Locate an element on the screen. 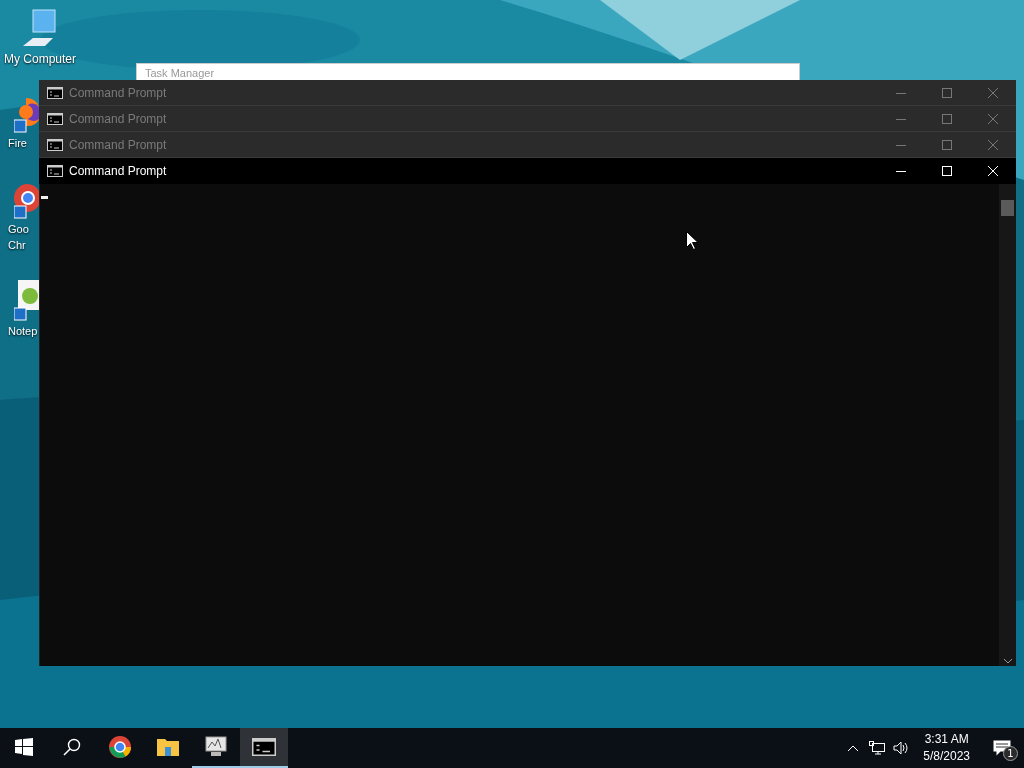  icon-label: My Computer is located at coordinates (40, 59).